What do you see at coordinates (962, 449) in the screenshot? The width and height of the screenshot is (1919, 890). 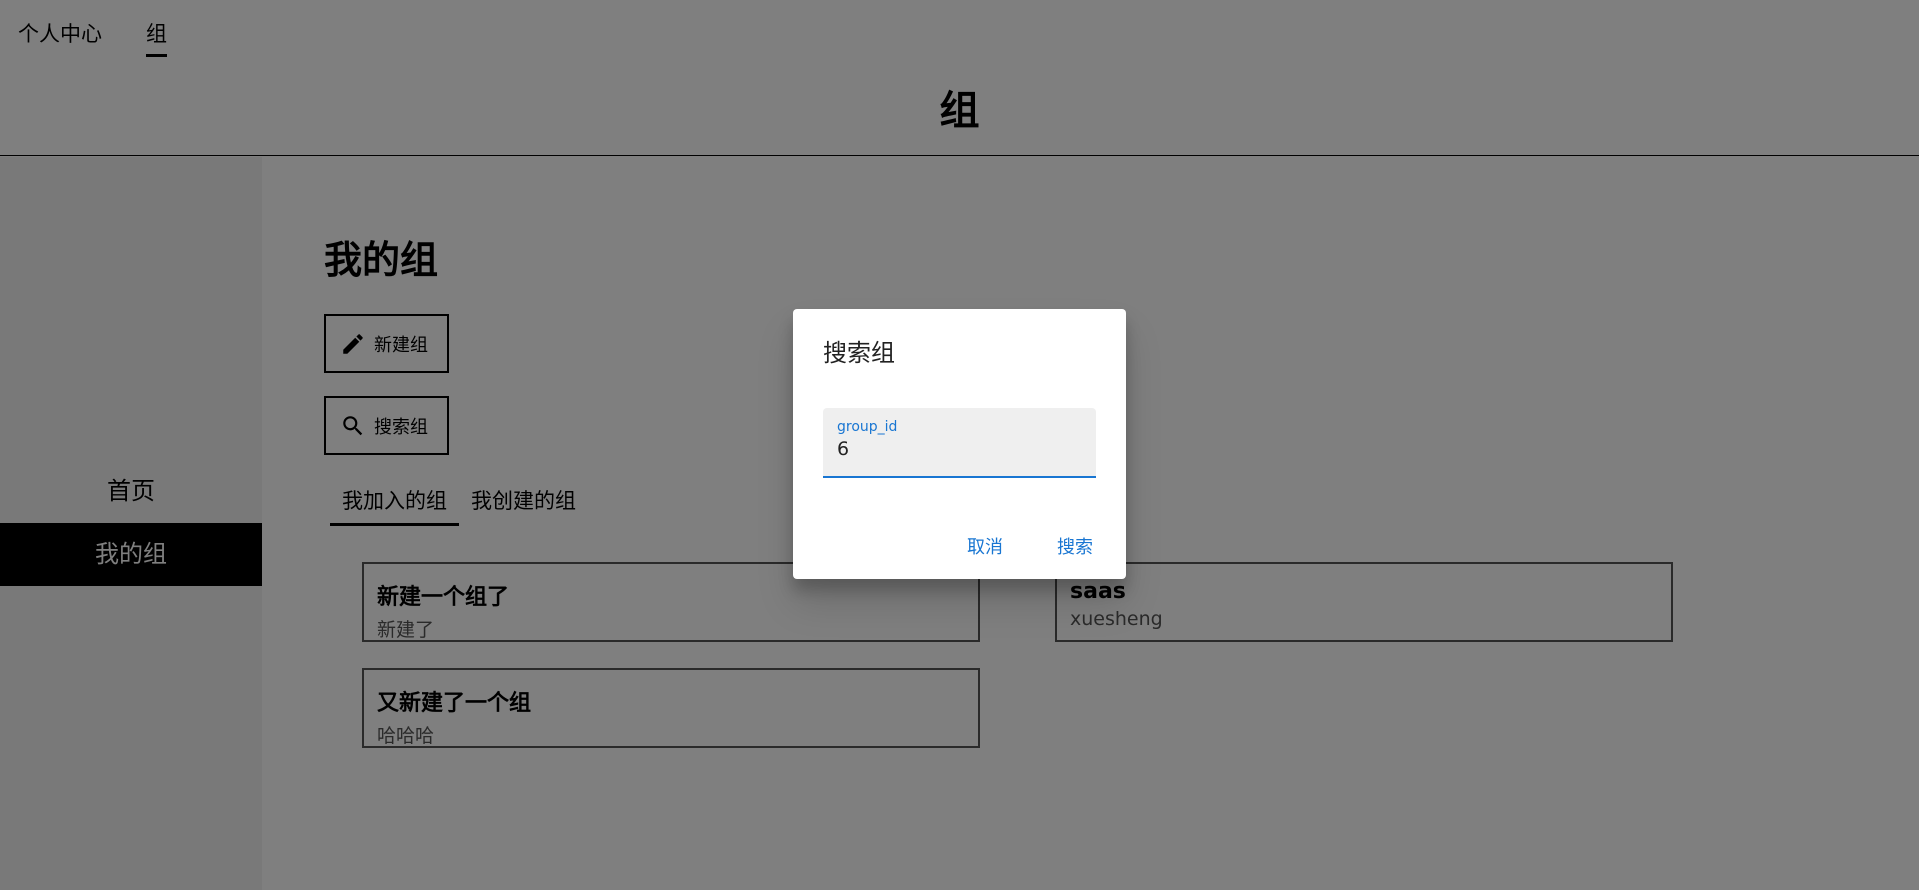 I see `group-id-input` at bounding box center [962, 449].